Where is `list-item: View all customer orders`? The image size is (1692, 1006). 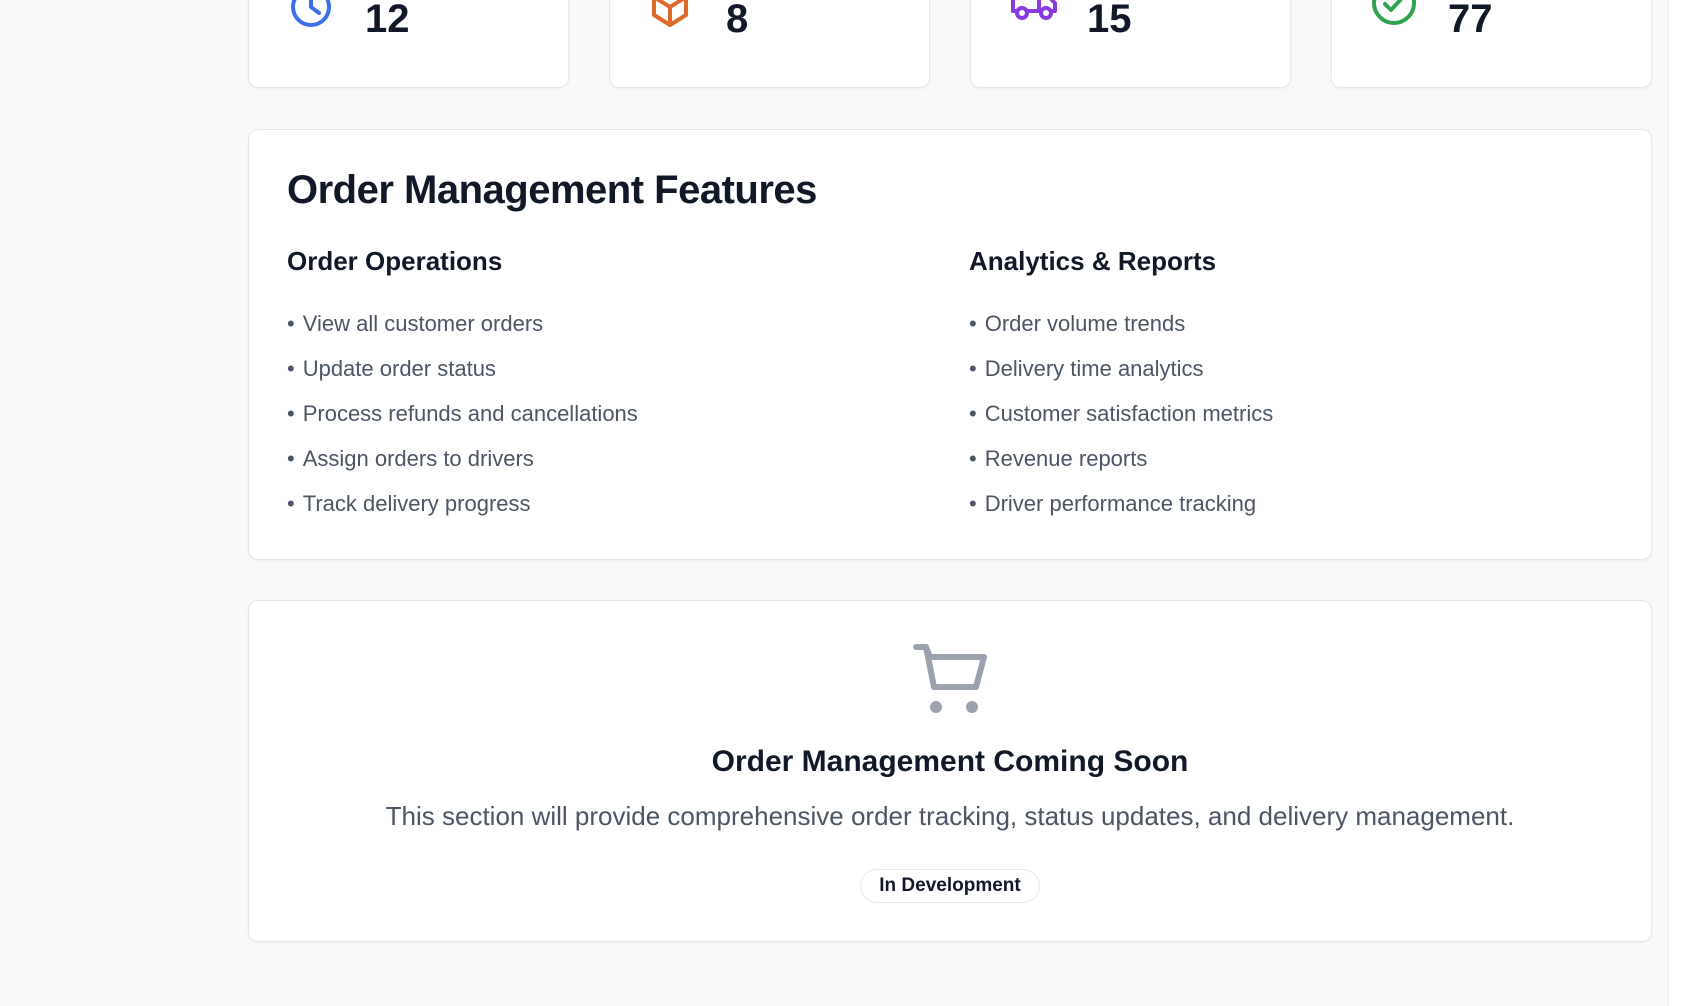
list-item: View all customer orders is located at coordinates (462, 323).